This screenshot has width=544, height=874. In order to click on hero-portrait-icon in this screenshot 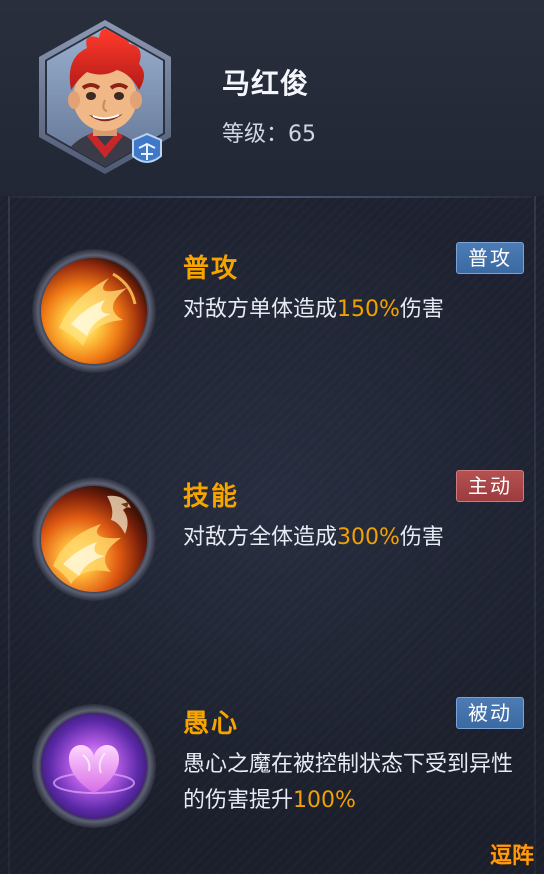, I will do `click(105, 97)`.